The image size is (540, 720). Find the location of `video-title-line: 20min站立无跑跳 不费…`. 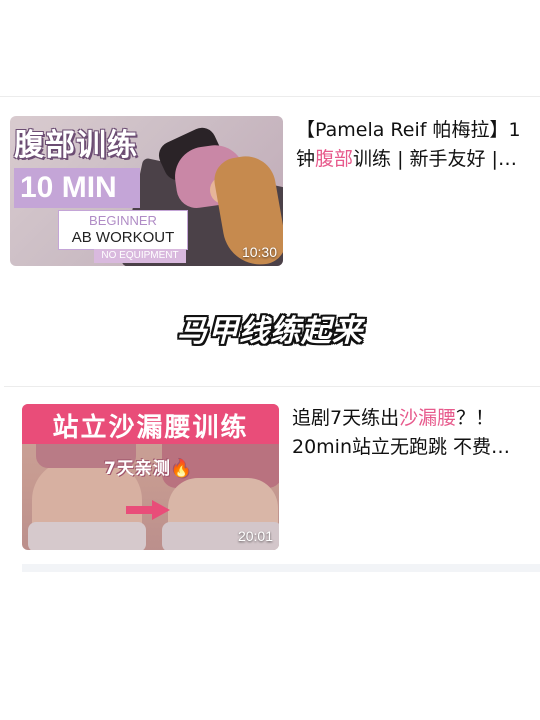

video-title-line: 20min站立无跑跳 不费… is located at coordinates (401, 447).